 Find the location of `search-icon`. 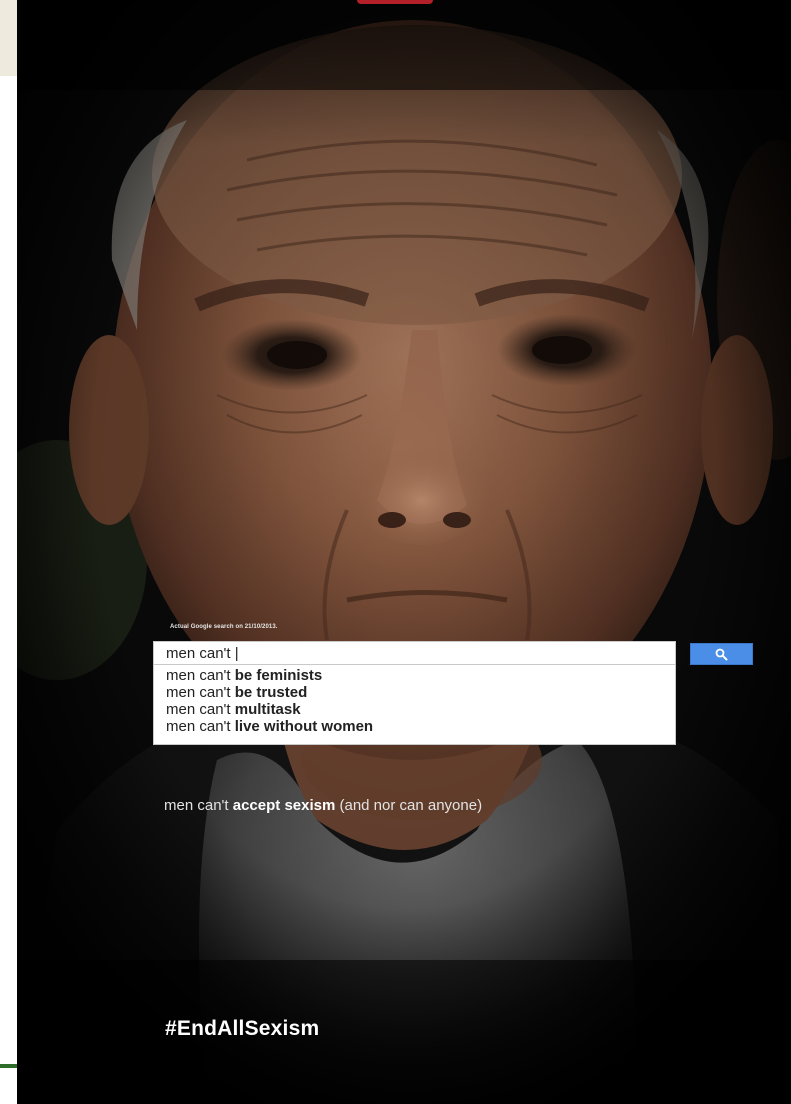

search-icon is located at coordinates (721, 654).